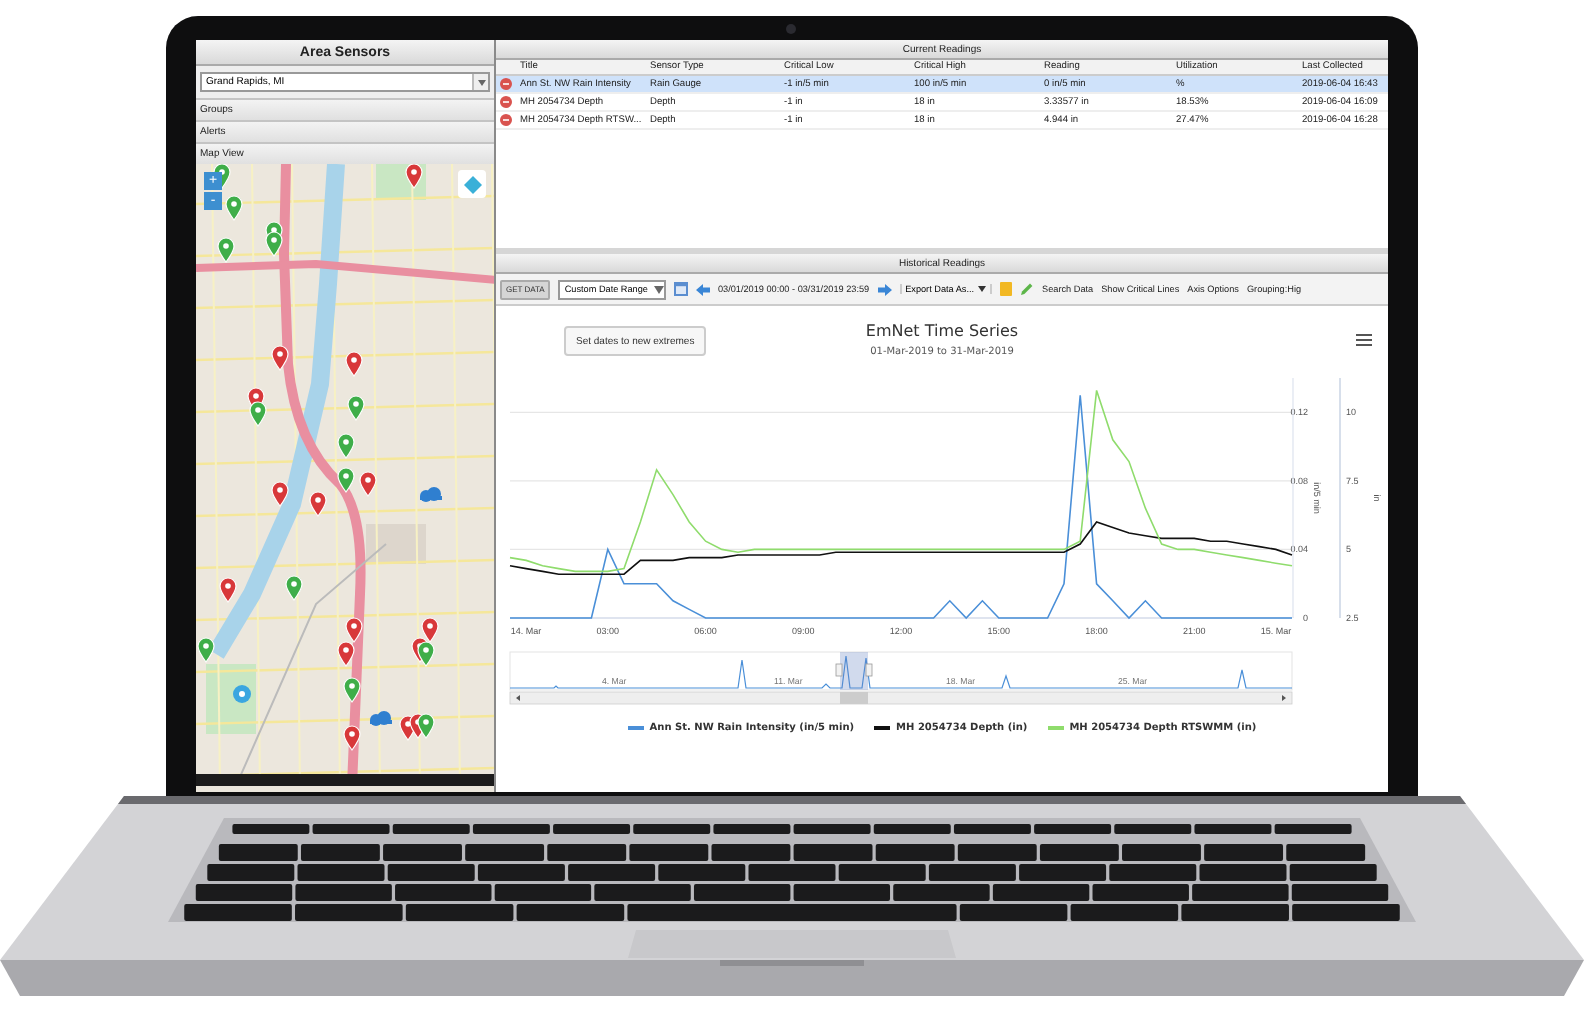  What do you see at coordinates (1027, 289) in the screenshot?
I see `pencil-icon` at bounding box center [1027, 289].